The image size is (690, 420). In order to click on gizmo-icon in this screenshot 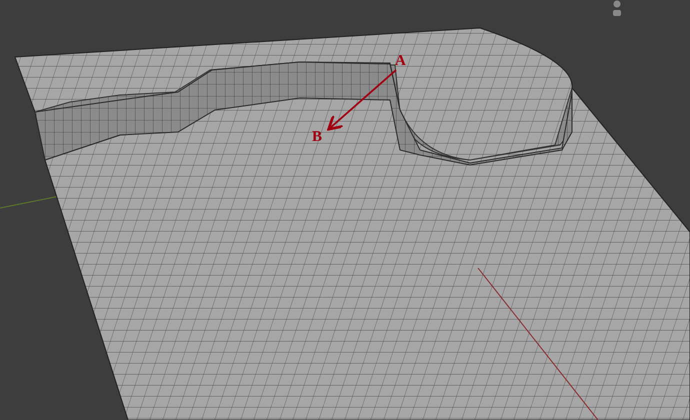, I will do `click(617, 8)`.